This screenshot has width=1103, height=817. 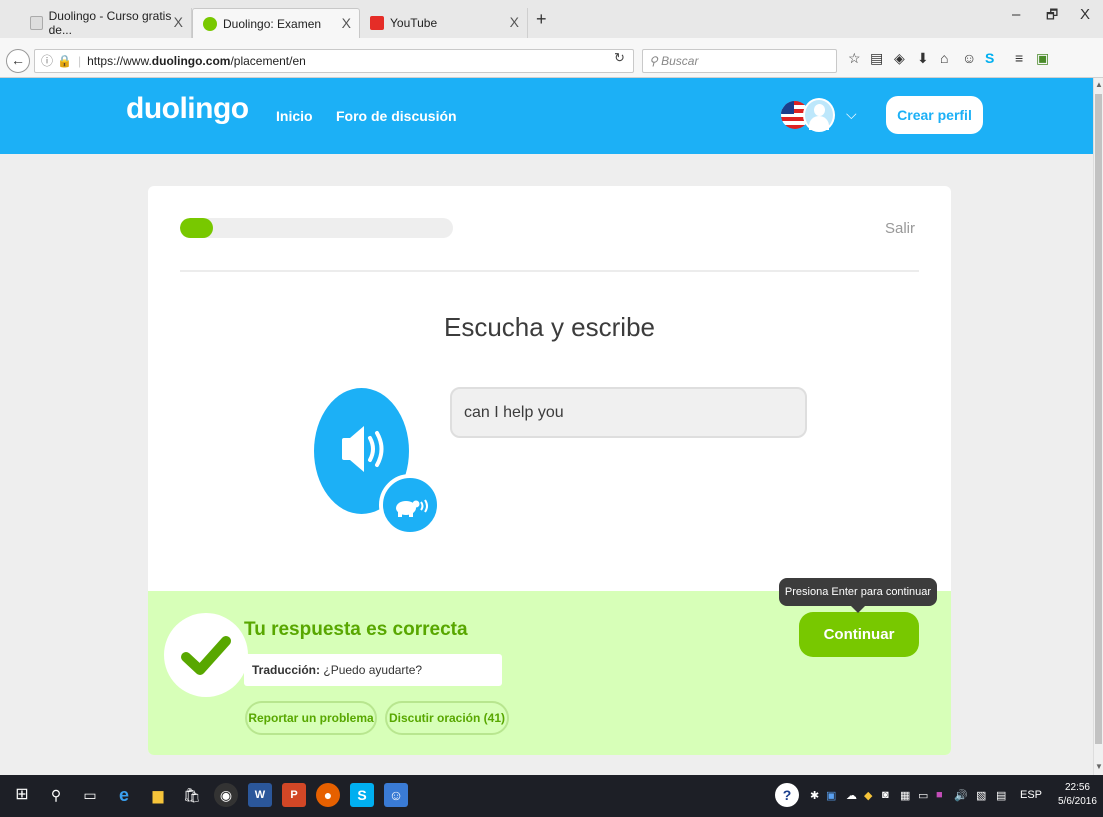 I want to click on translation-label: Traducción:, so click(x=286, y=670).